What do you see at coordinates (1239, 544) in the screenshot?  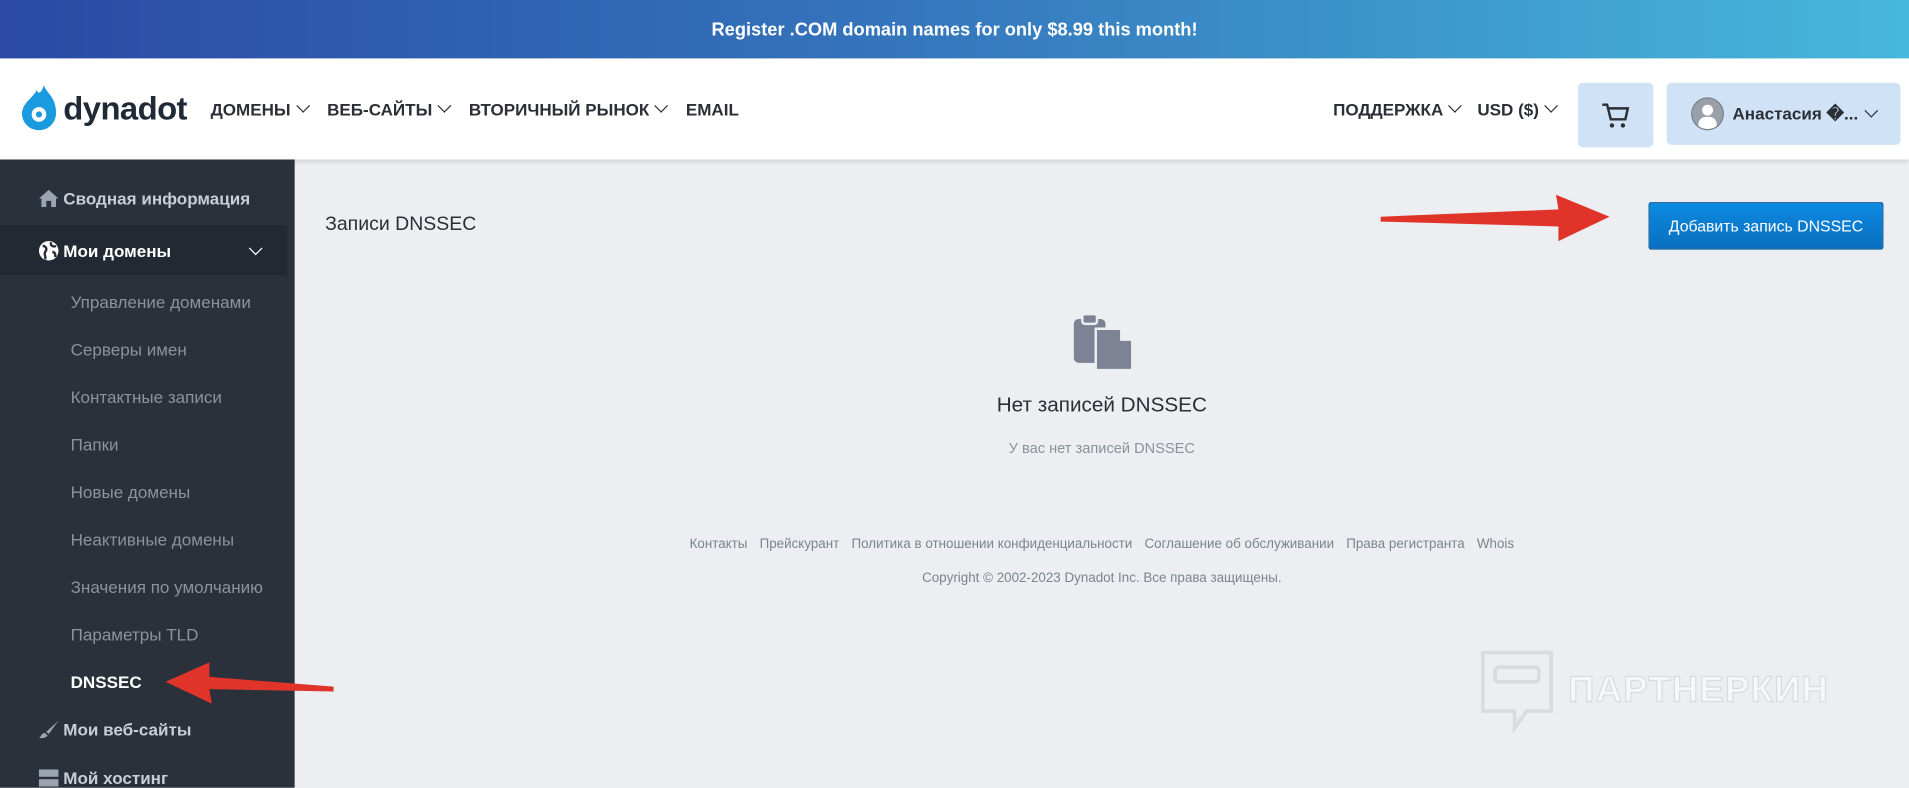 I see `footer-link-terms: Соглашение об обслуживании` at bounding box center [1239, 544].